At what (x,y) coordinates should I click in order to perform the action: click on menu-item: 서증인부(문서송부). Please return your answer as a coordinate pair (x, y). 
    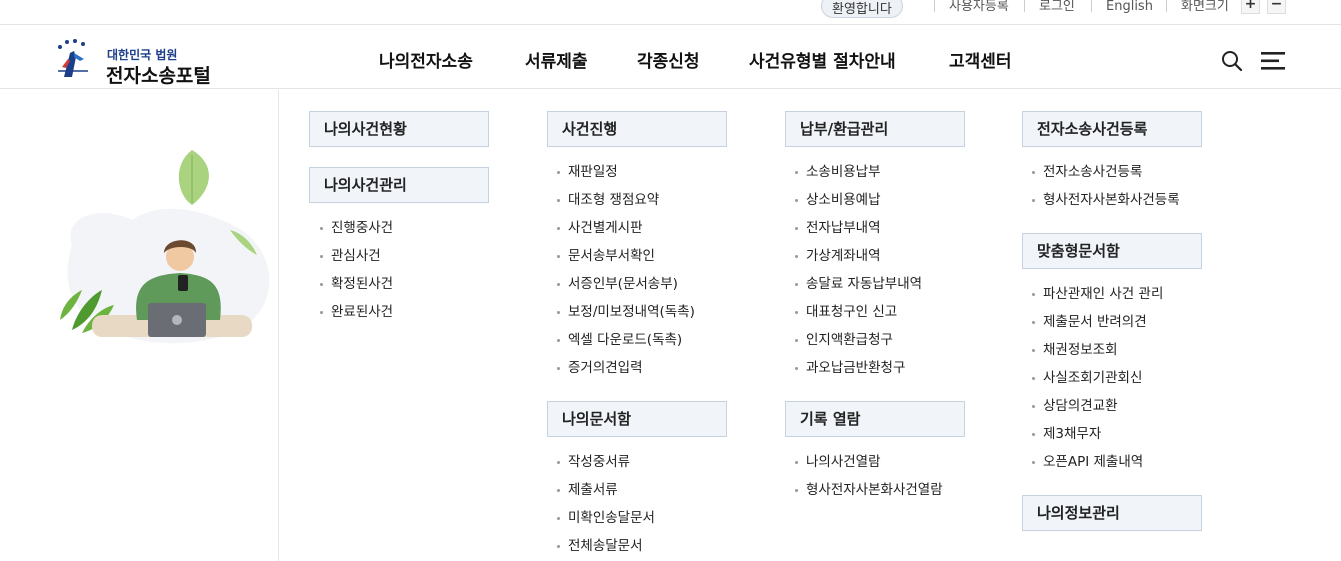
    Looking at the image, I should click on (617, 284).